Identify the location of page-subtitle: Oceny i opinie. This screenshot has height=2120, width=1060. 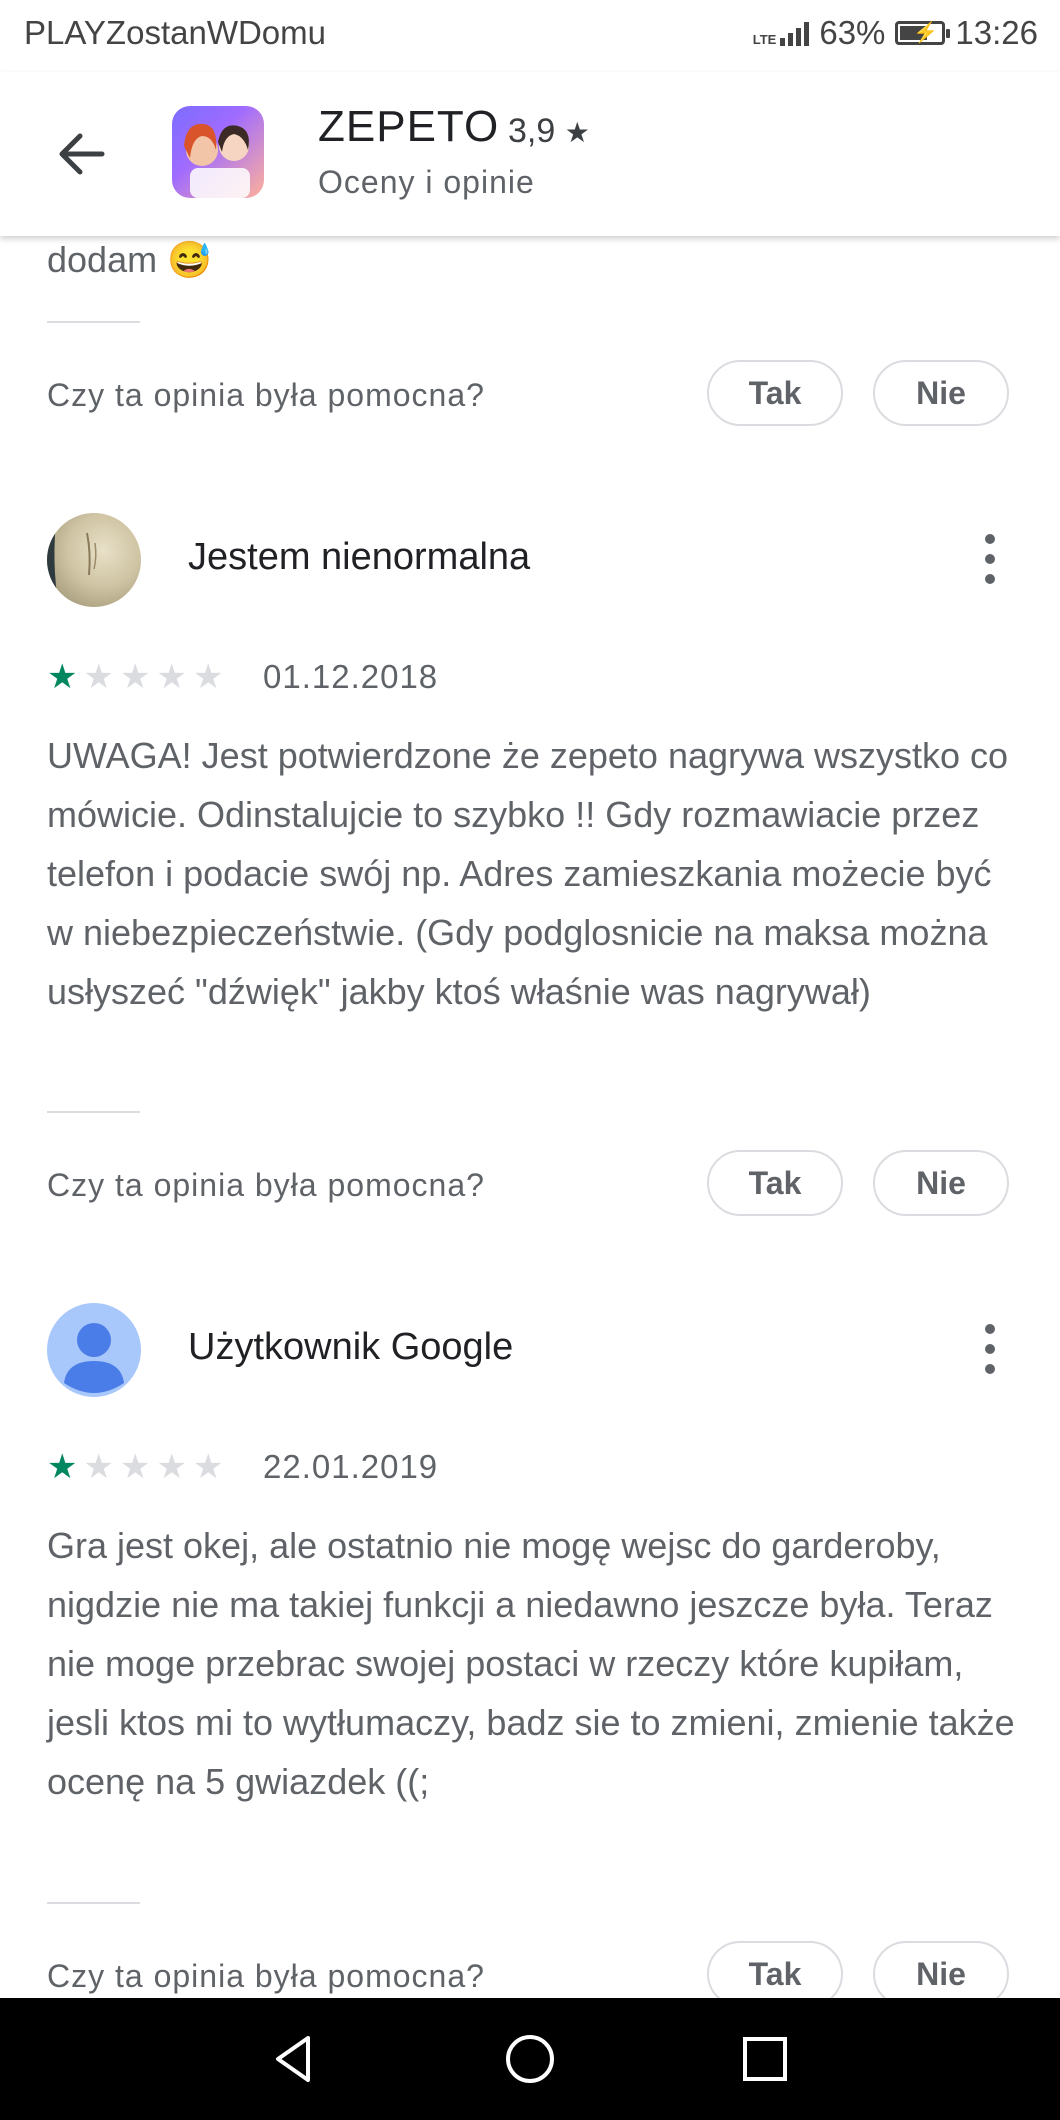
(426, 182).